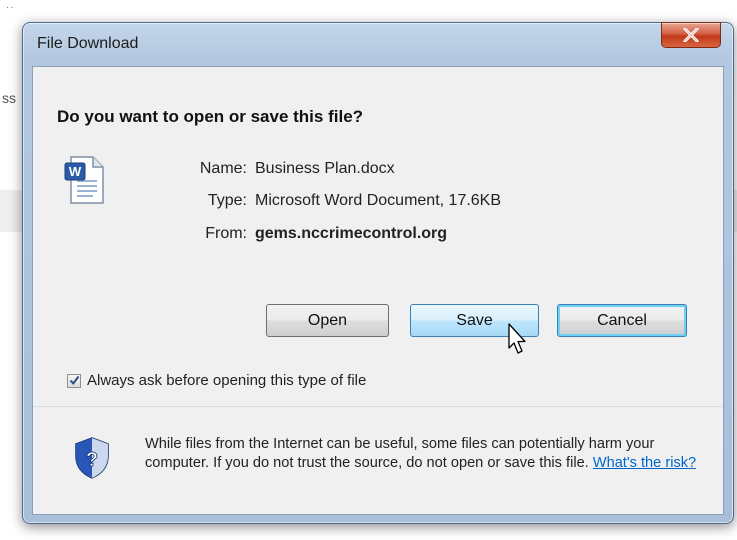 This screenshot has width=737, height=540. I want to click on file-source-value: gems.nccrimecontrol.org, so click(351, 233).